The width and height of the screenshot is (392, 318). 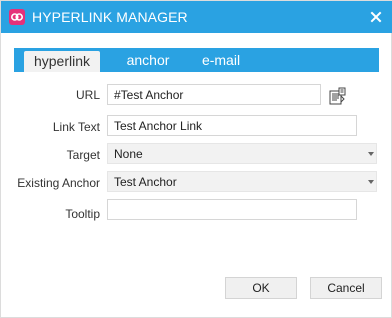 What do you see at coordinates (232, 125) in the screenshot?
I see `link-text-field: Test Anchor Link` at bounding box center [232, 125].